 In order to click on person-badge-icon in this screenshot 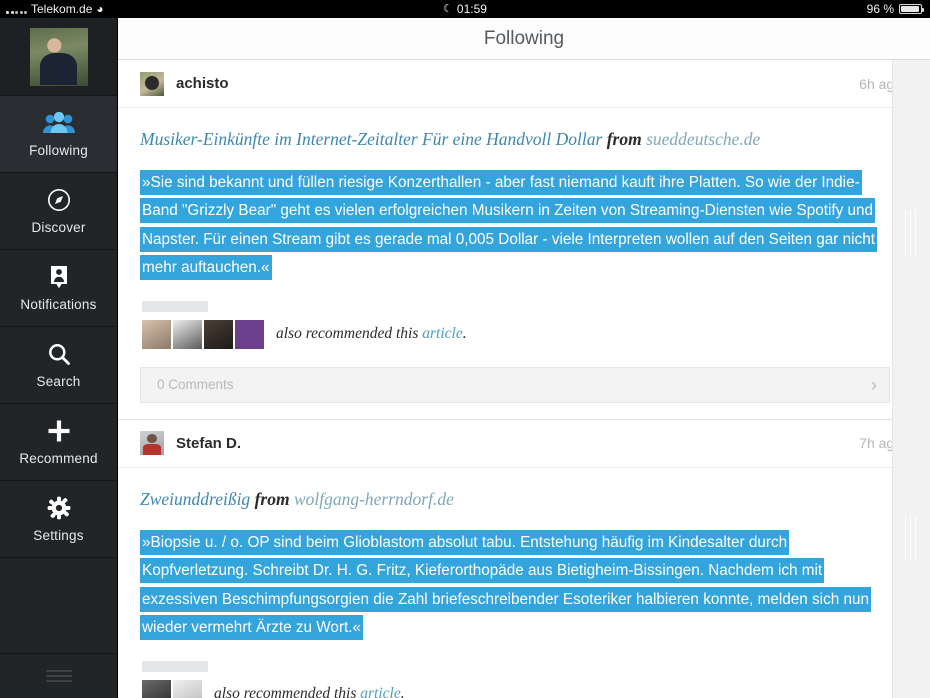, I will do `click(59, 277)`.